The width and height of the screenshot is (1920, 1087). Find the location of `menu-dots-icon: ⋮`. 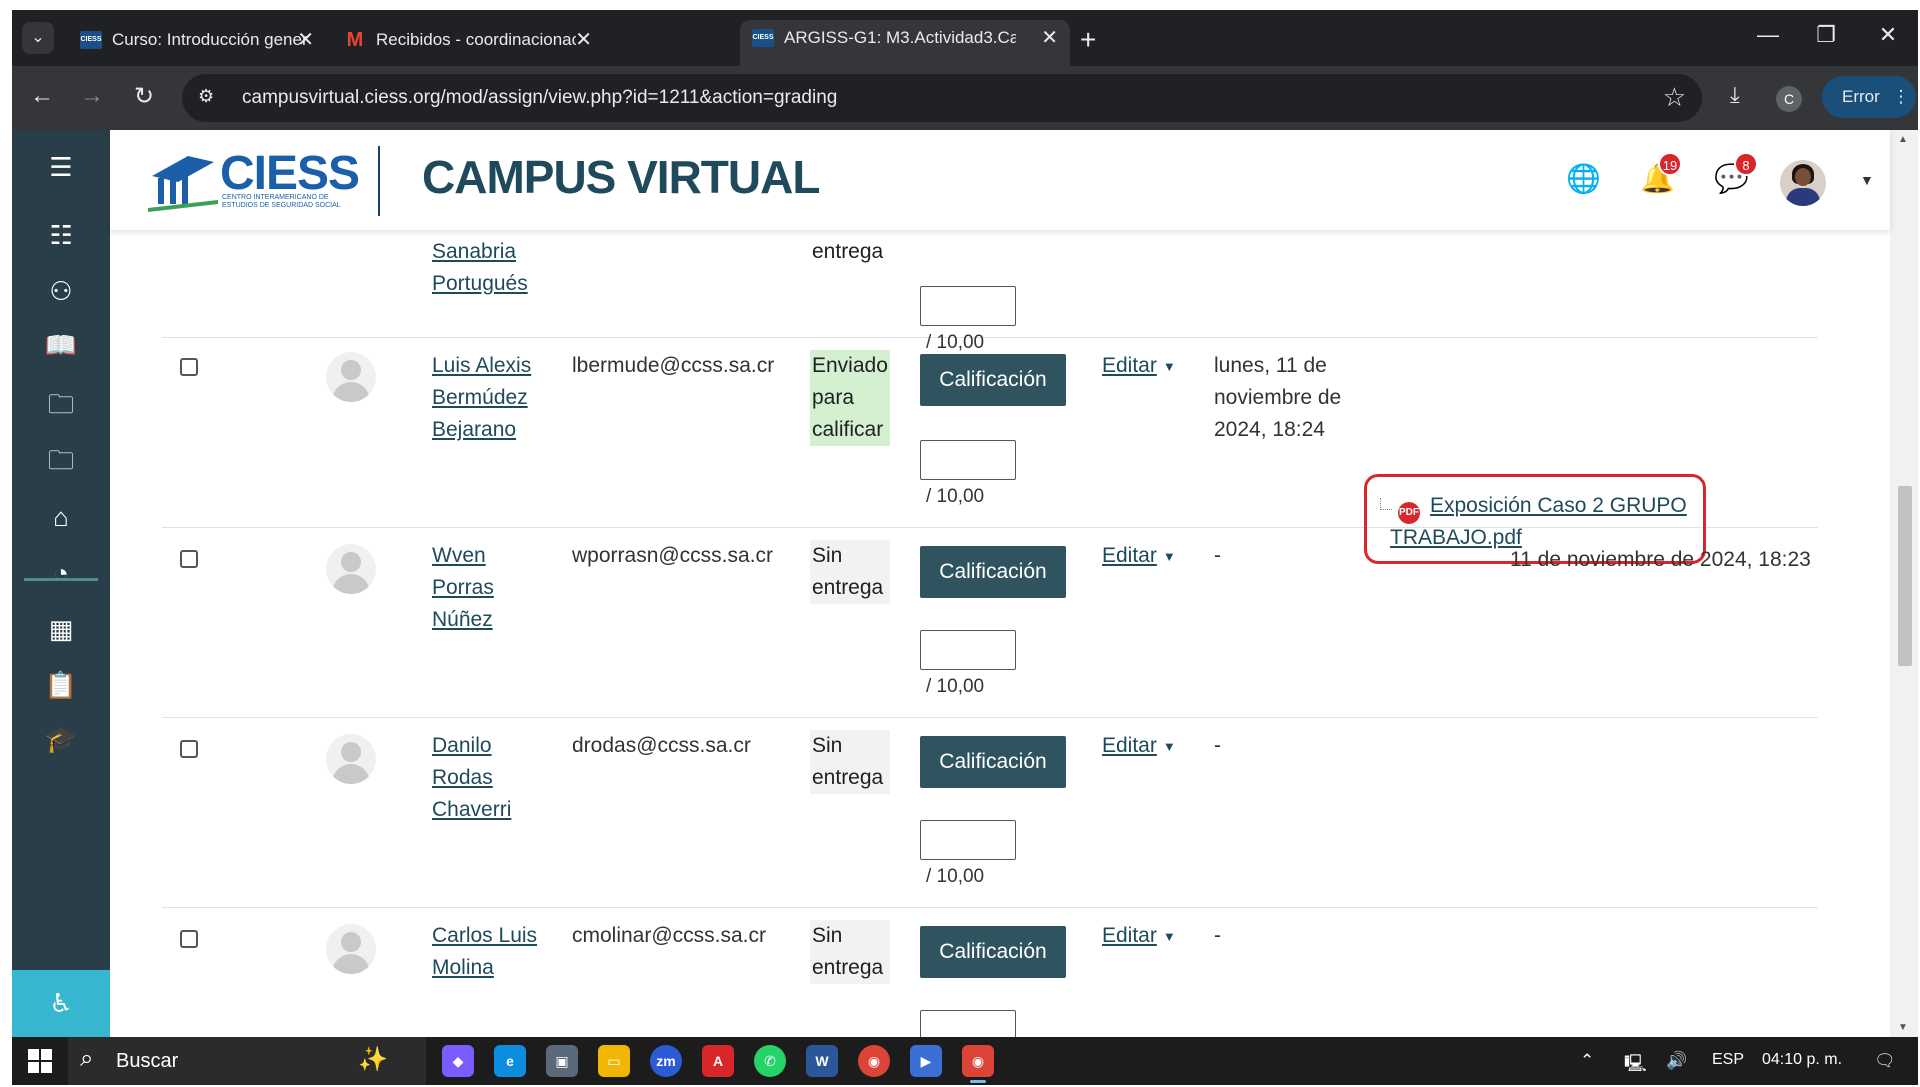

menu-dots-icon: ⋮ is located at coordinates (1901, 96).